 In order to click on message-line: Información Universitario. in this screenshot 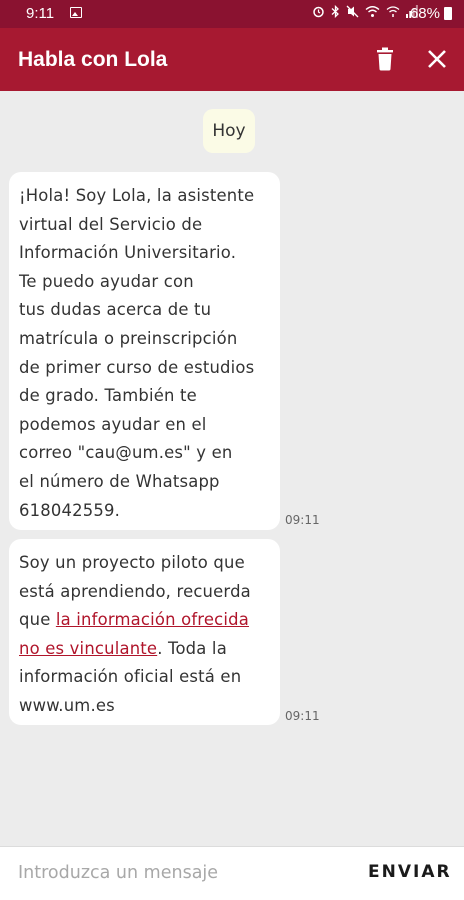, I will do `click(128, 253)`.